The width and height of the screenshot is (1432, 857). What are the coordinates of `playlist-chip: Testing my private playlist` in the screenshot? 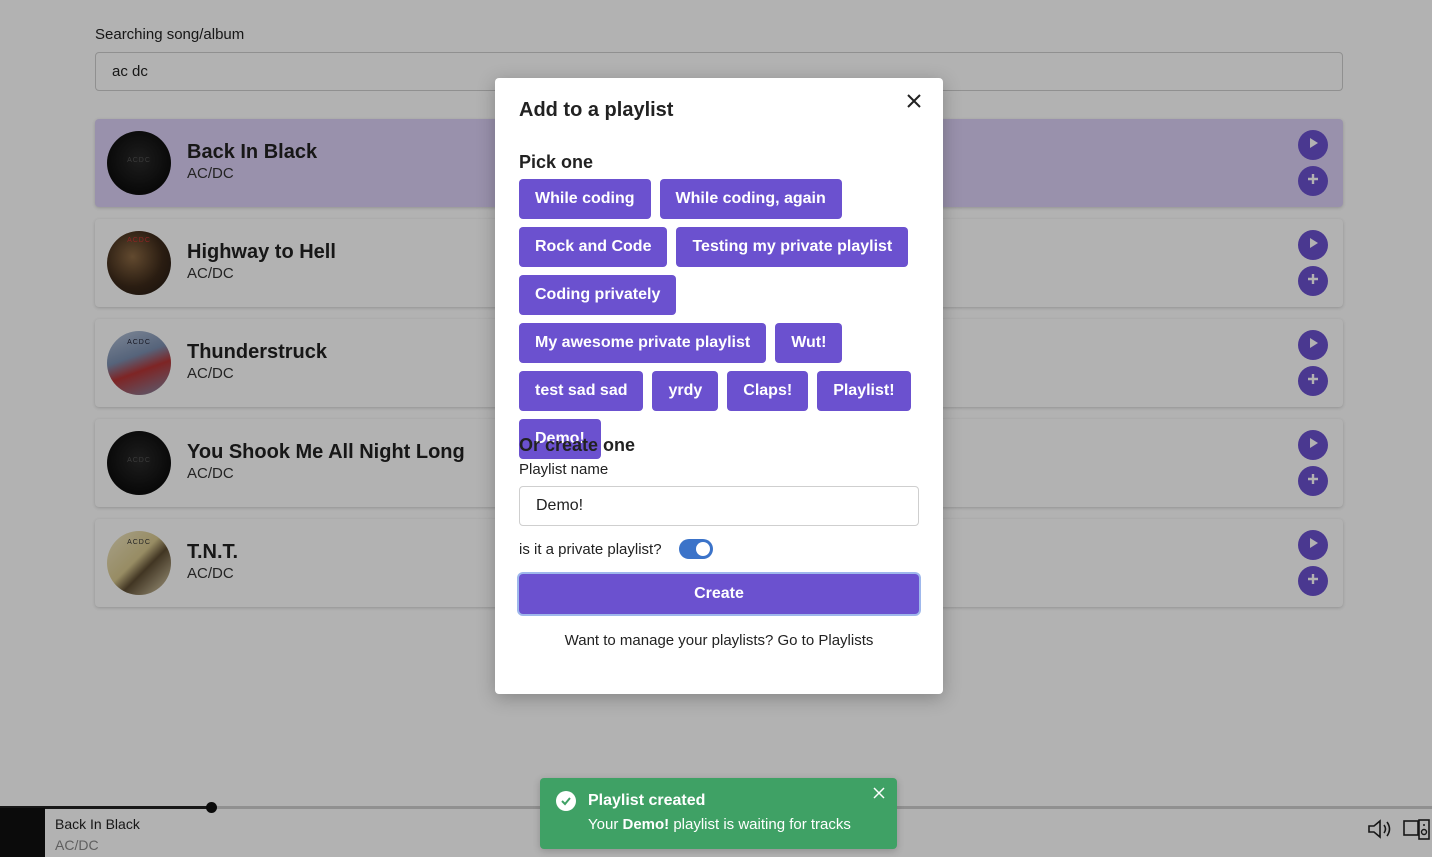 It's located at (792, 247).